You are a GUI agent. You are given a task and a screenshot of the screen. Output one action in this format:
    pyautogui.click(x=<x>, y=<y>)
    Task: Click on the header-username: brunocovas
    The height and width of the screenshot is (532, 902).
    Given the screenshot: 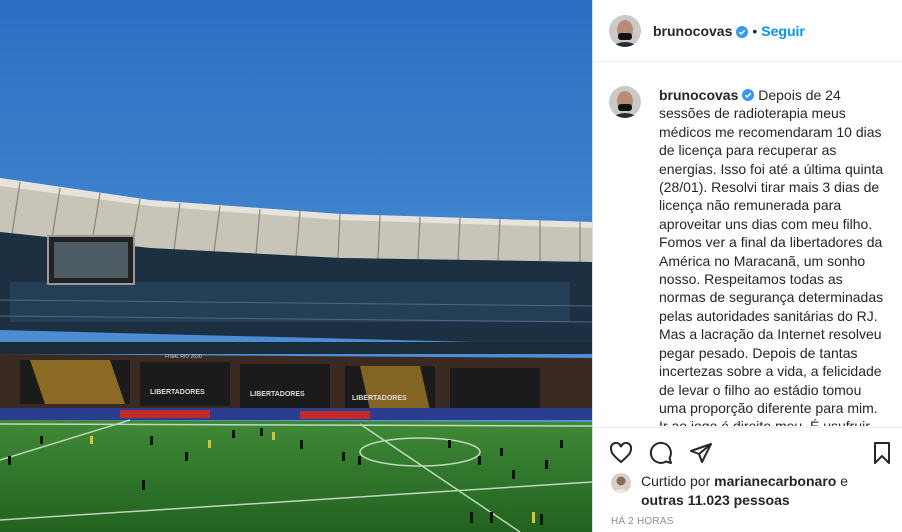 What is the action you would take?
    pyautogui.click(x=692, y=31)
    